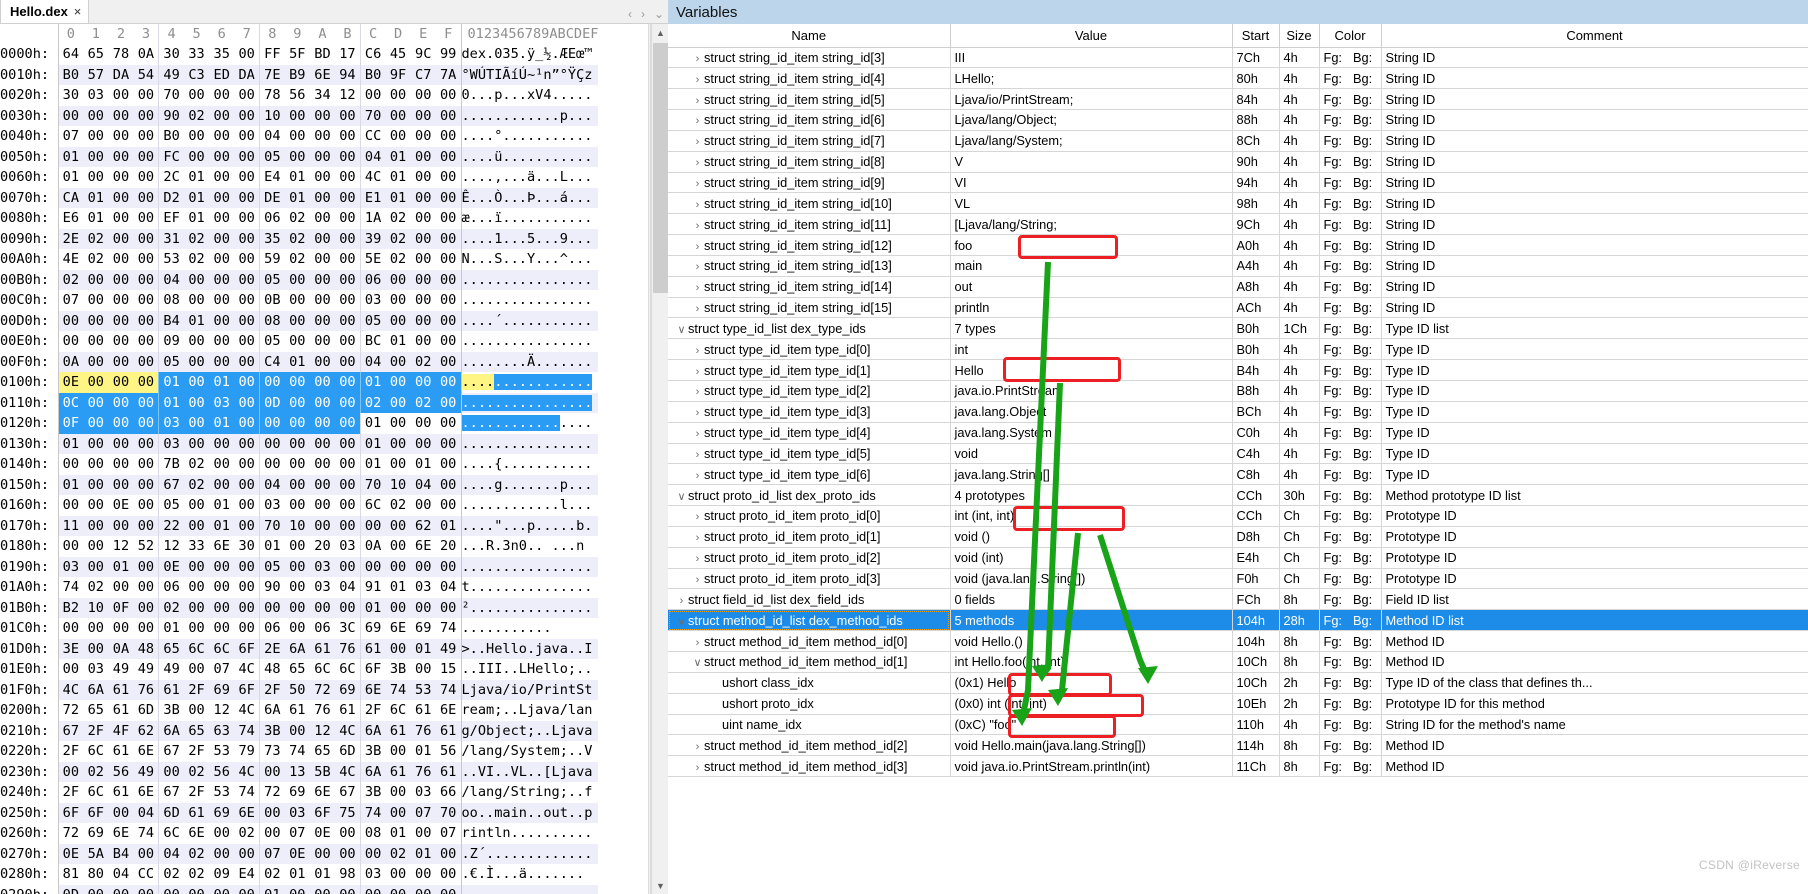 This screenshot has width=1808, height=894. What do you see at coordinates (372, 74) in the screenshot?
I see `hex-byte: B0` at bounding box center [372, 74].